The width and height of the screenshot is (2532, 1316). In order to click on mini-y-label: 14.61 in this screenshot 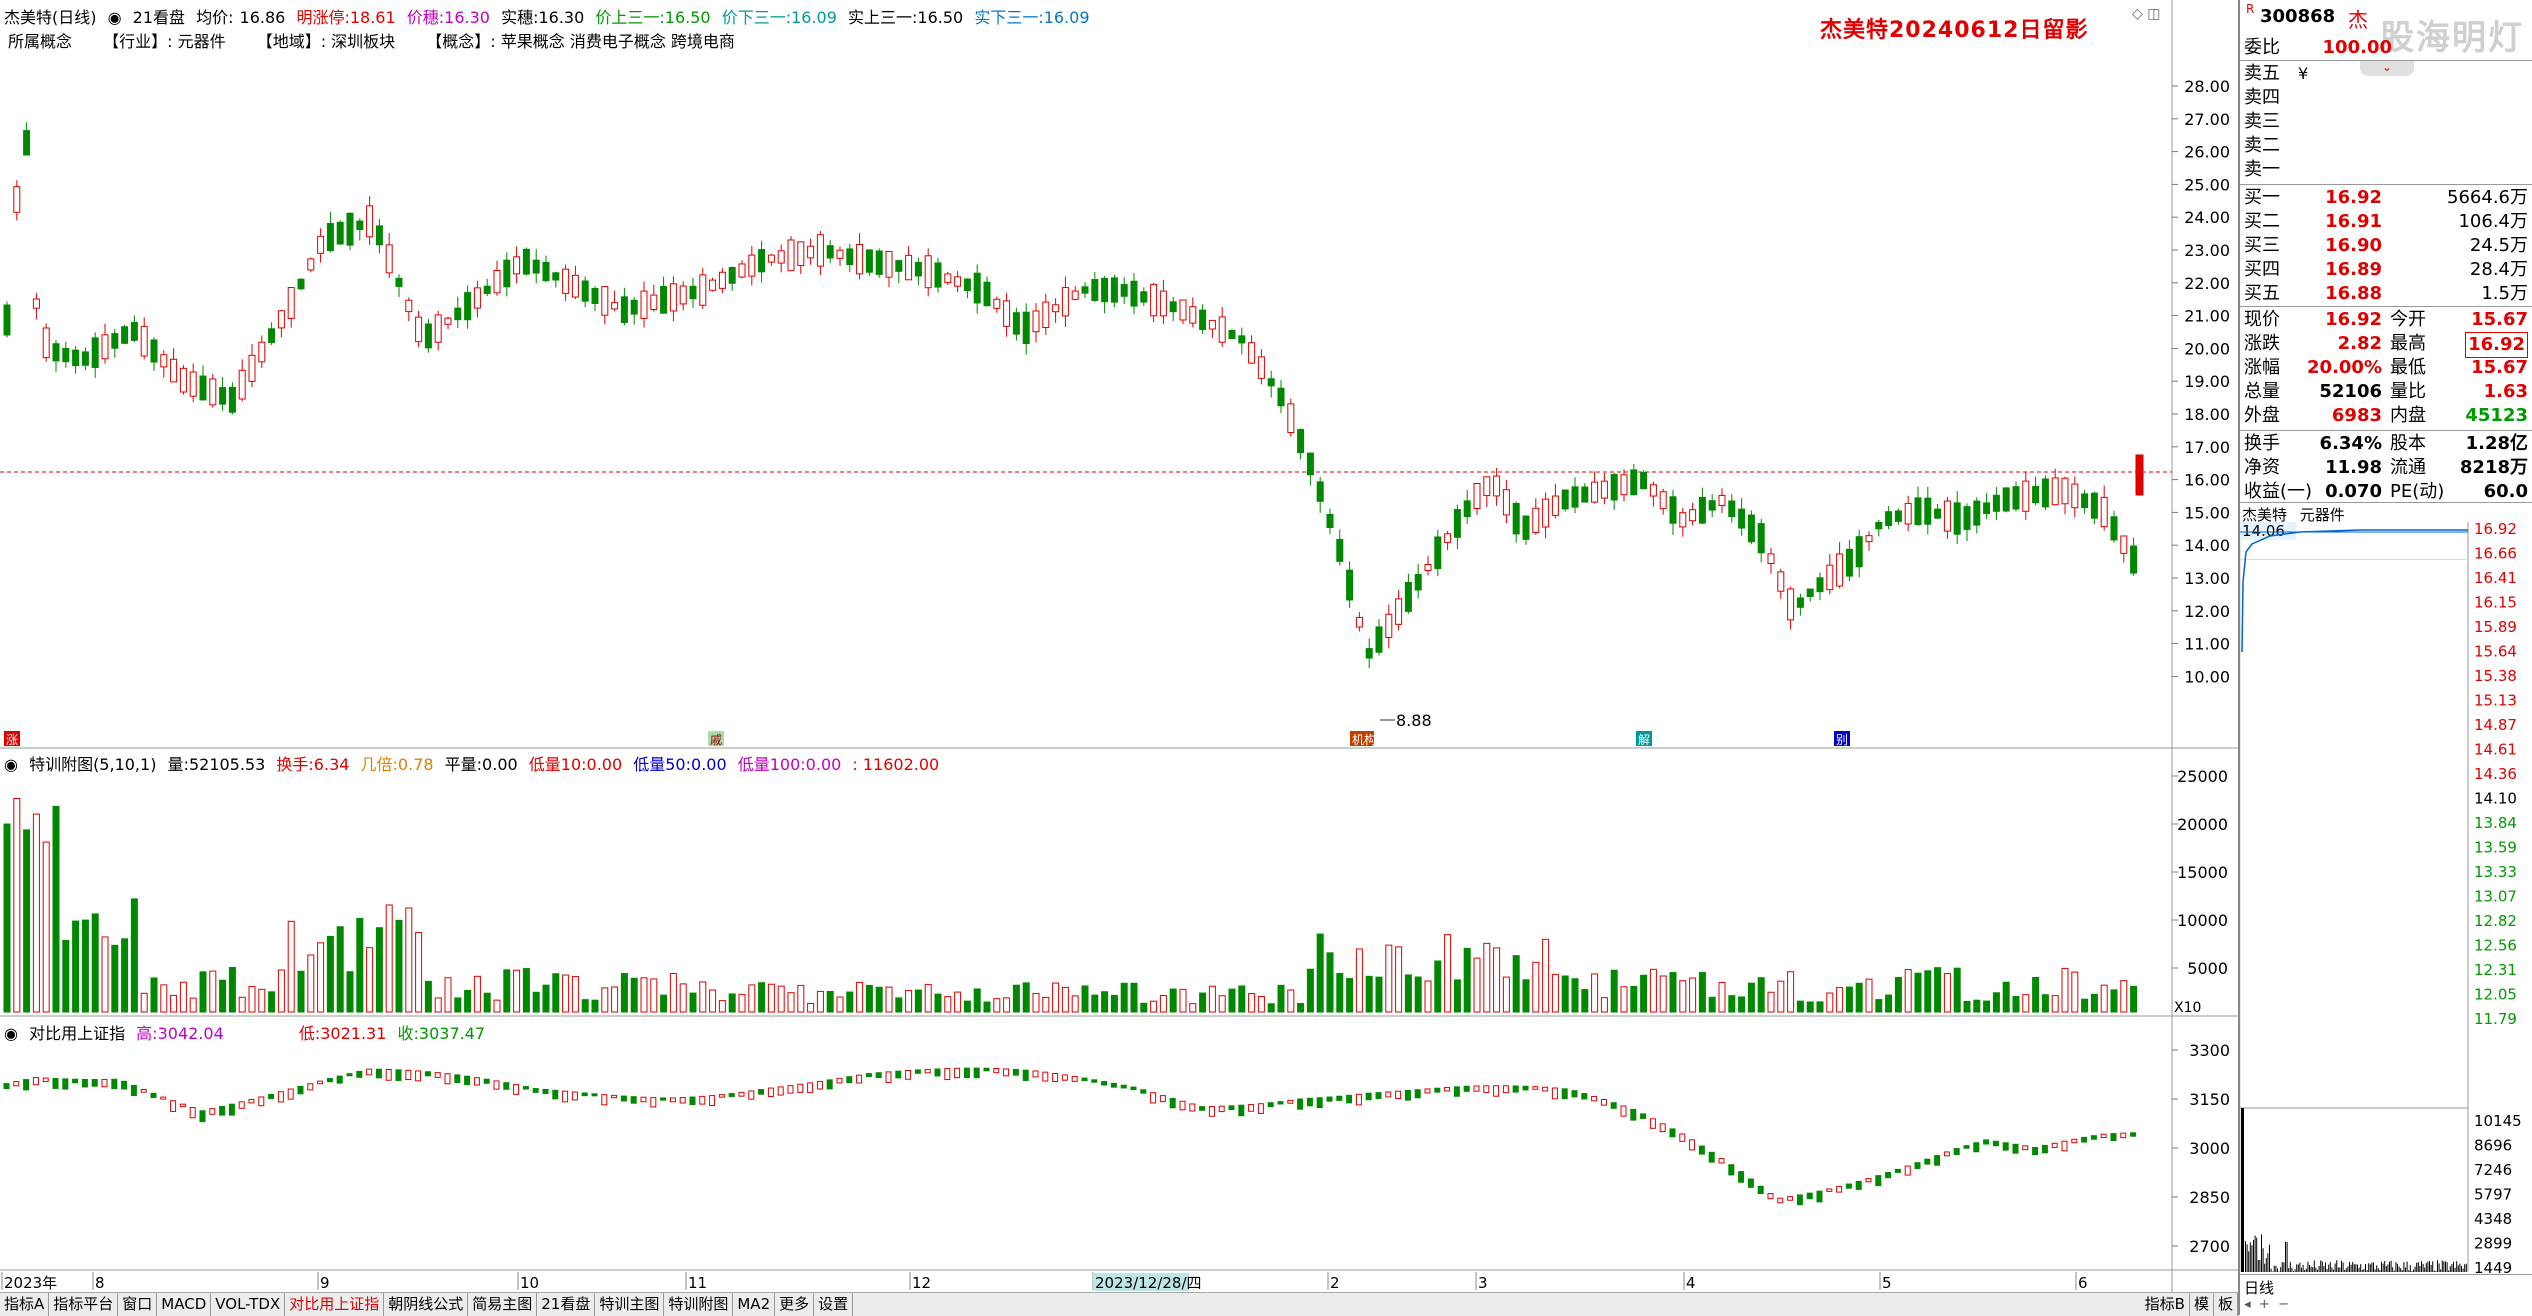, I will do `click(2495, 750)`.